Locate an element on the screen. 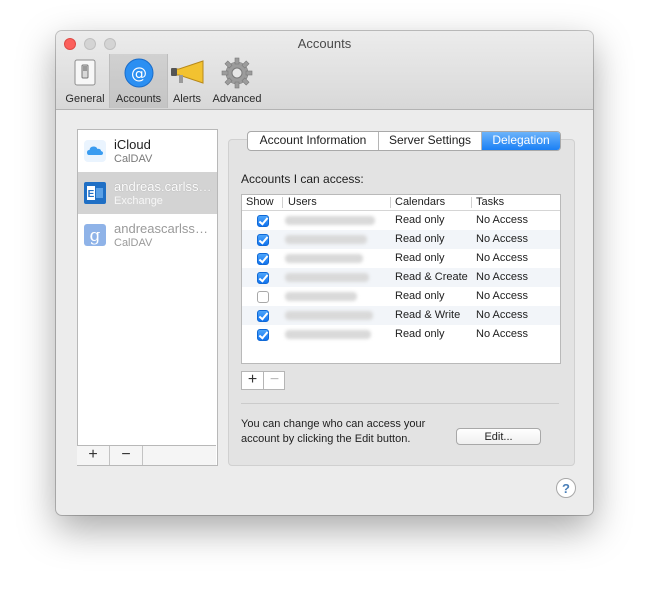 The width and height of the screenshot is (649, 596). column-show: Show is located at coordinates (260, 202).